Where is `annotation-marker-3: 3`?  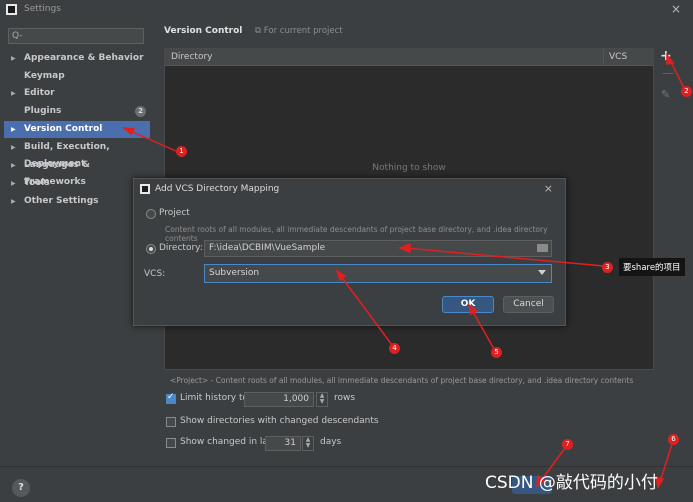 annotation-marker-3: 3 is located at coordinates (607, 267).